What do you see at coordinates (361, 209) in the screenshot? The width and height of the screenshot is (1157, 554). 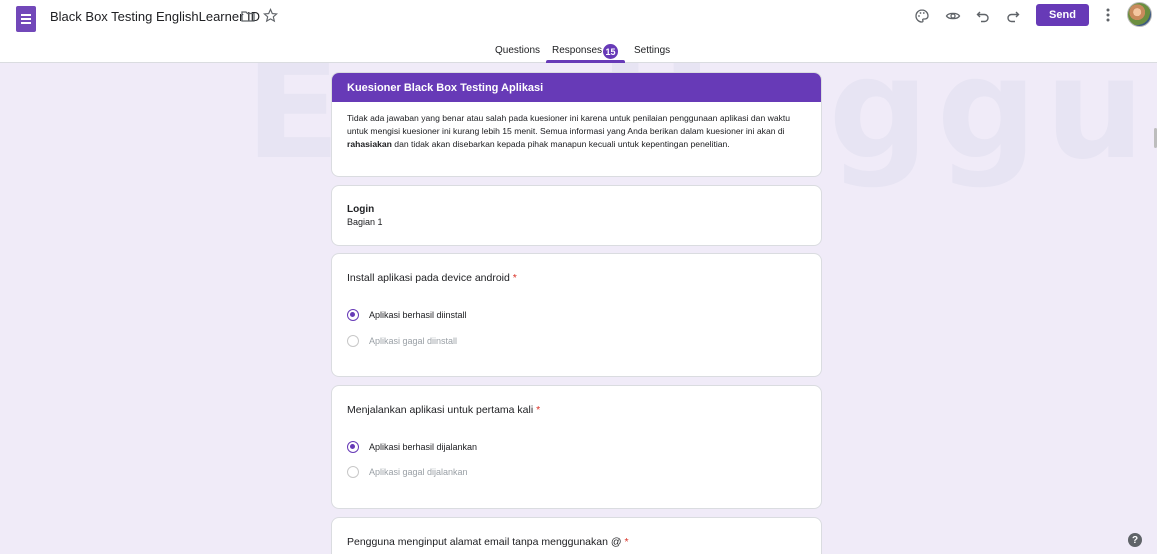 I see `section-title: Login` at bounding box center [361, 209].